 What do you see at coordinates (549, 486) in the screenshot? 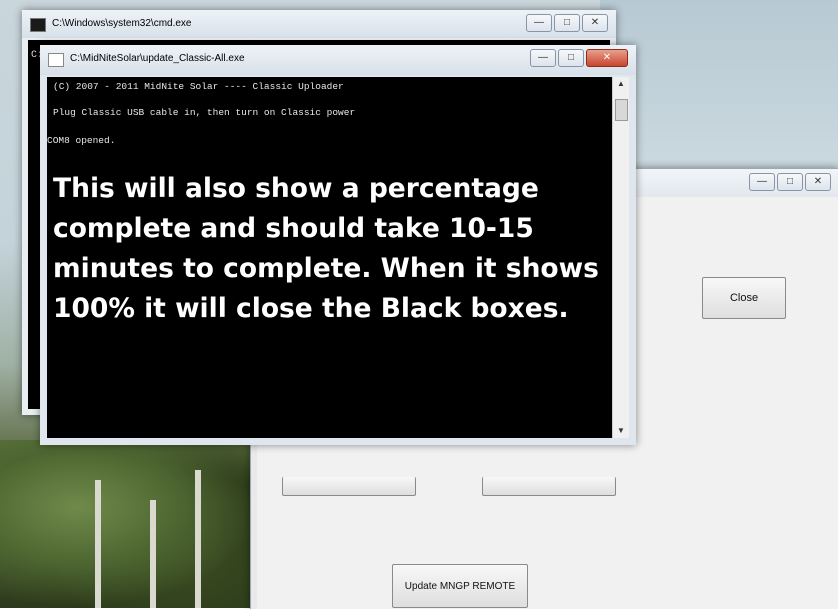
I see `obscured-button-right` at bounding box center [549, 486].